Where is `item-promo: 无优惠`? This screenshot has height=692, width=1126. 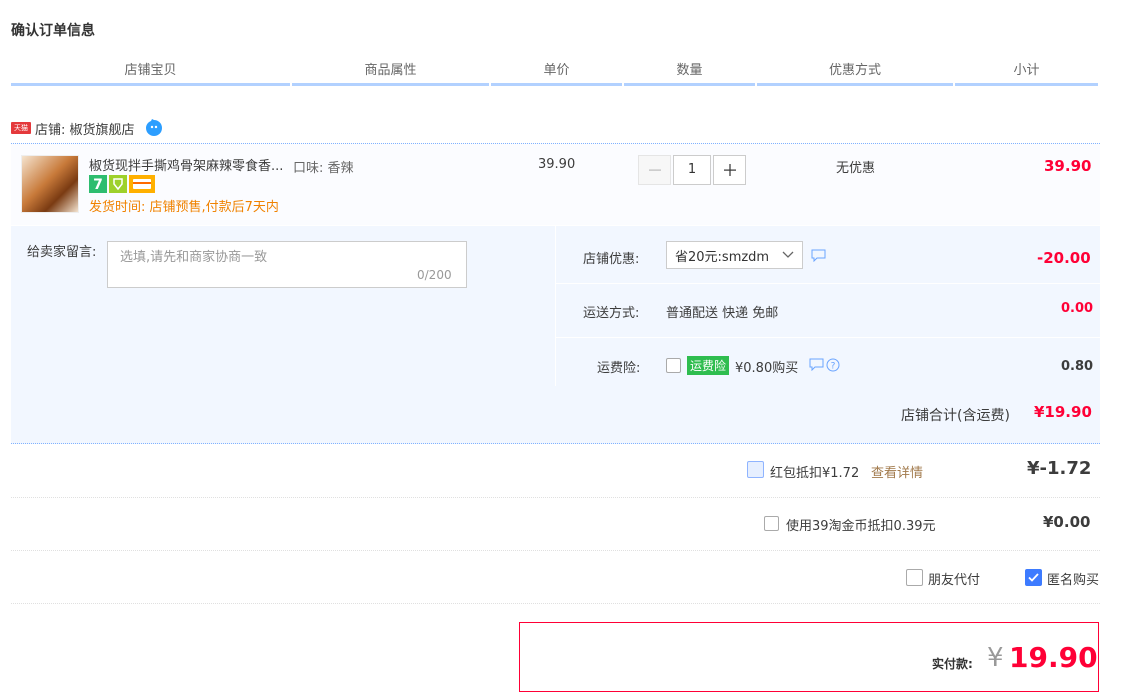
item-promo: 无优惠 is located at coordinates (856, 168).